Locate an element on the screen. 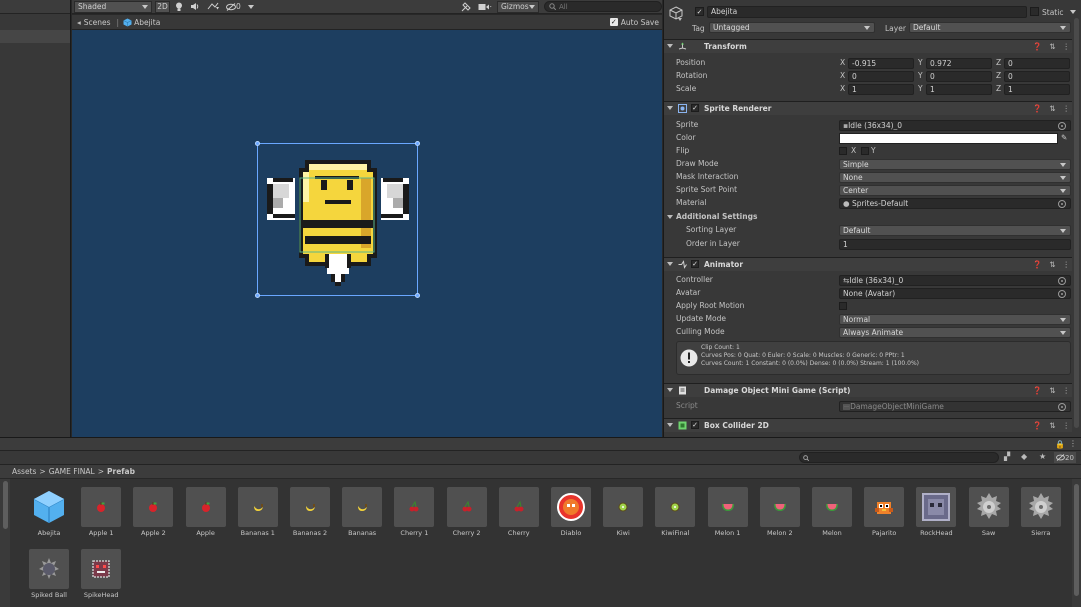  sprite-renderer-enabled-checkbox: ✓ is located at coordinates (695, 108).